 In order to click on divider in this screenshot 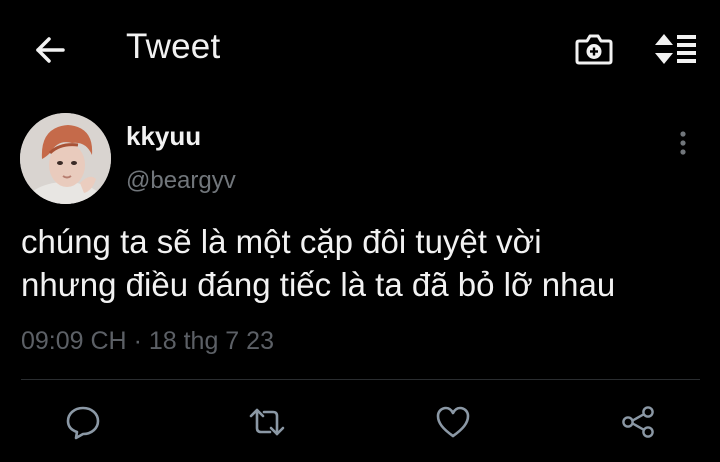, I will do `click(360, 379)`.